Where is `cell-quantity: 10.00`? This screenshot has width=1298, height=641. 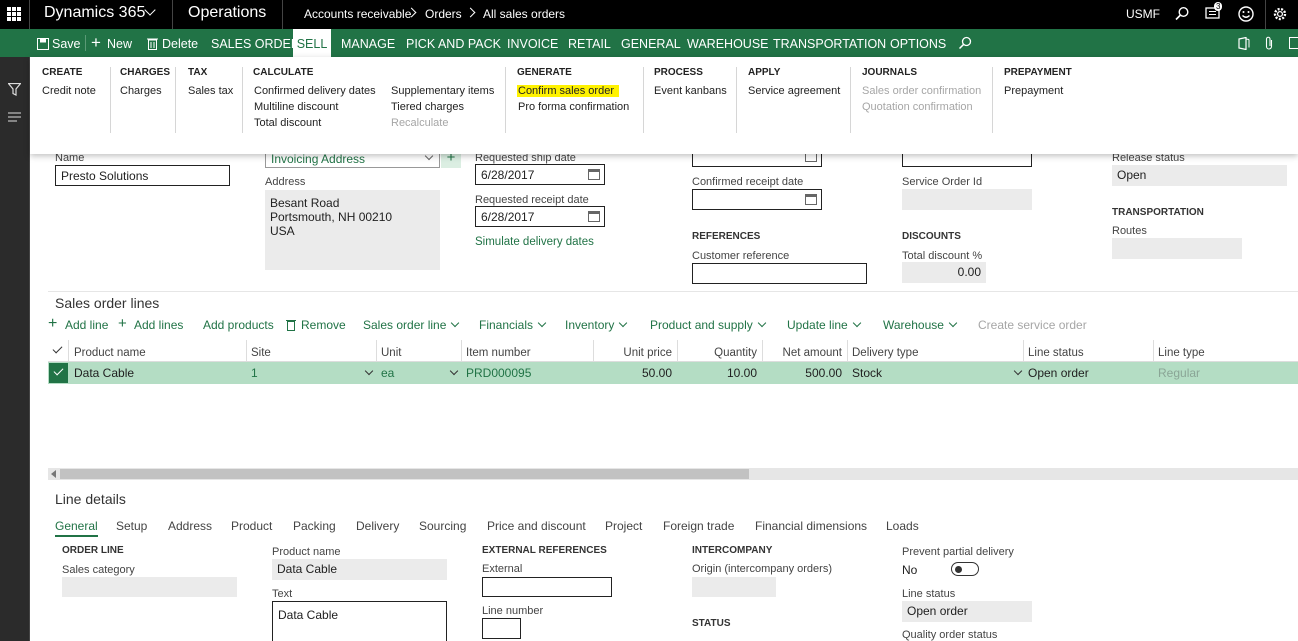
cell-quantity: 10.00 is located at coordinates (742, 373).